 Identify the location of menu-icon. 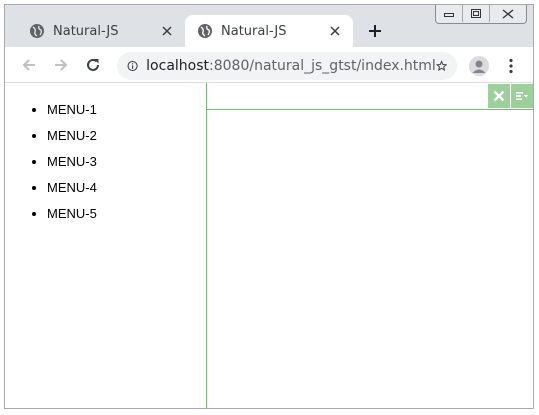
(522, 96).